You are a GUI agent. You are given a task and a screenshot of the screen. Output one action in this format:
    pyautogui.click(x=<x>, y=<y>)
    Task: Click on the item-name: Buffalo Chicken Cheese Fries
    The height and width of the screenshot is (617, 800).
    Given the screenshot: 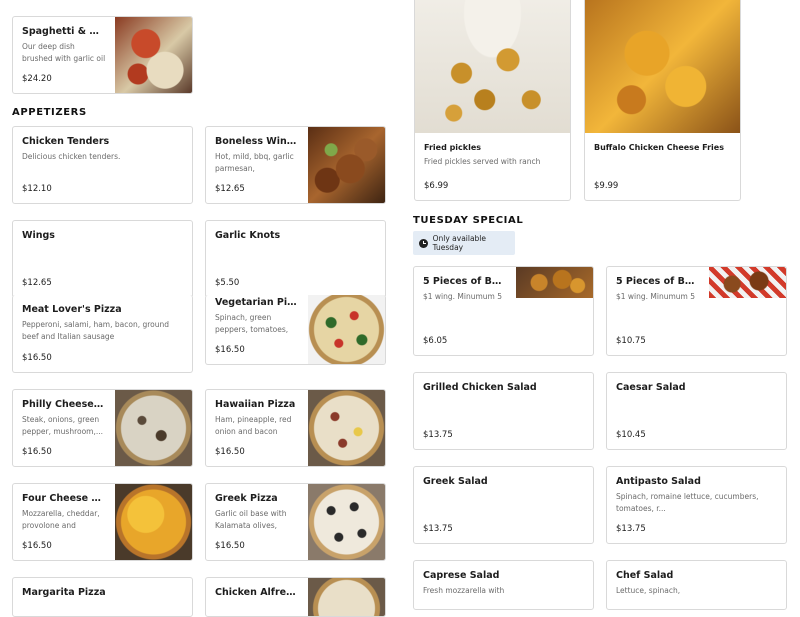 What is the action you would take?
    pyautogui.click(x=659, y=147)
    